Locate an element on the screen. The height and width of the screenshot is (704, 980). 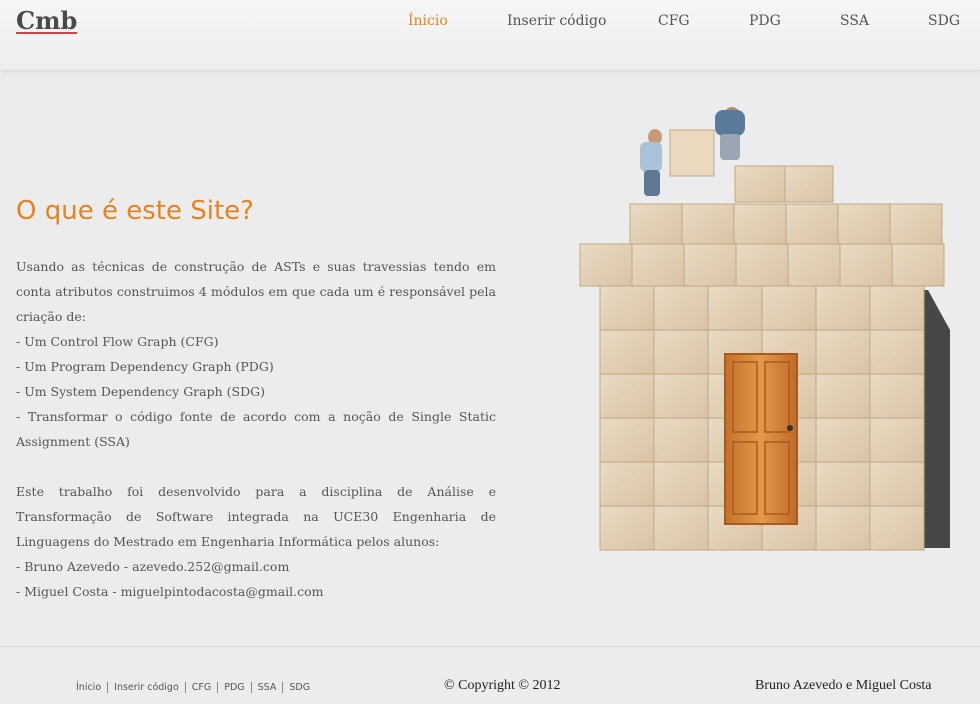
list-item: - Um Program Dependency Graph (PDG) is located at coordinates (145, 366).